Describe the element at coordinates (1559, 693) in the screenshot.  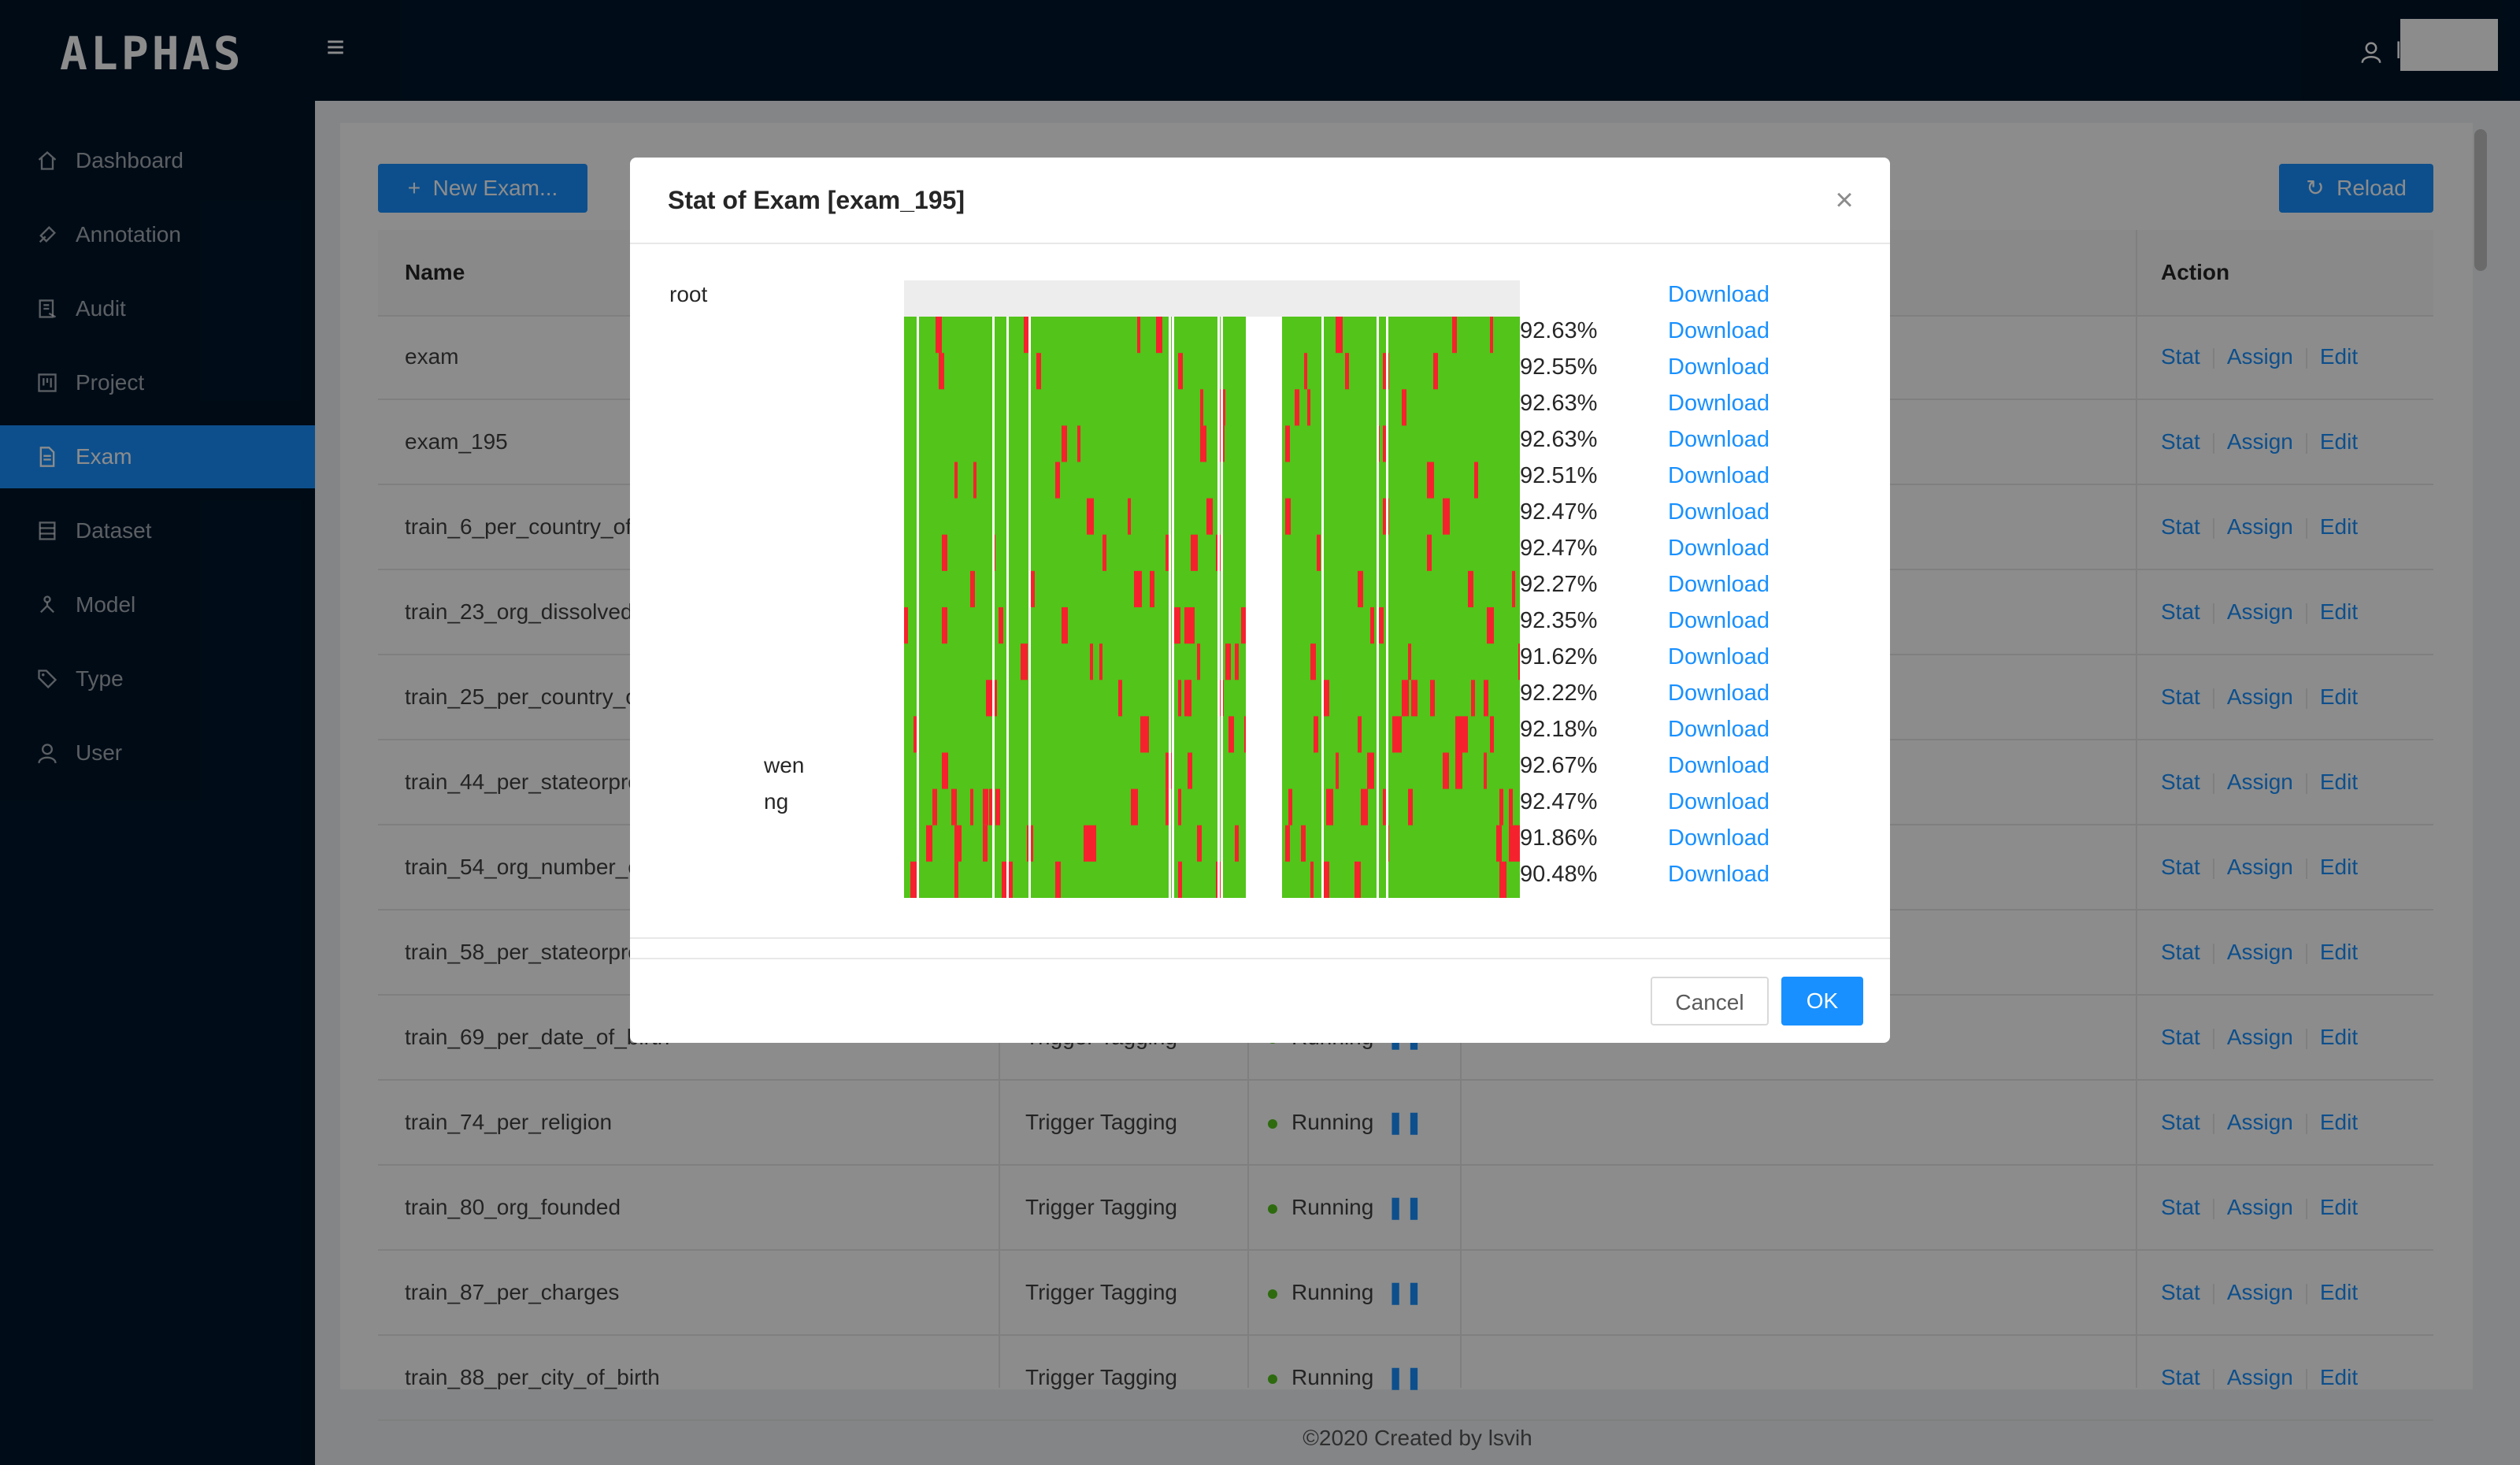
I see `accuracy-value: 92.22%` at that location.